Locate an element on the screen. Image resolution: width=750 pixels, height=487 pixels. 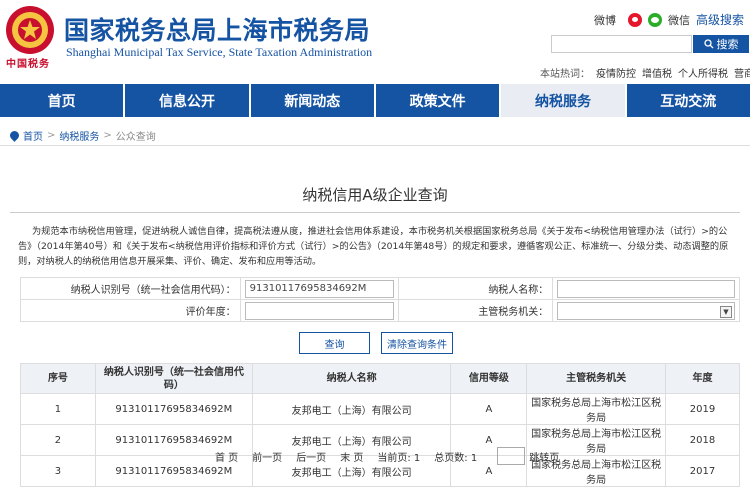
pagination: 首 页 前一页 后一页 末 页 当前页: 1 总页数: 1 跳转页 is located at coordinates (387, 456).